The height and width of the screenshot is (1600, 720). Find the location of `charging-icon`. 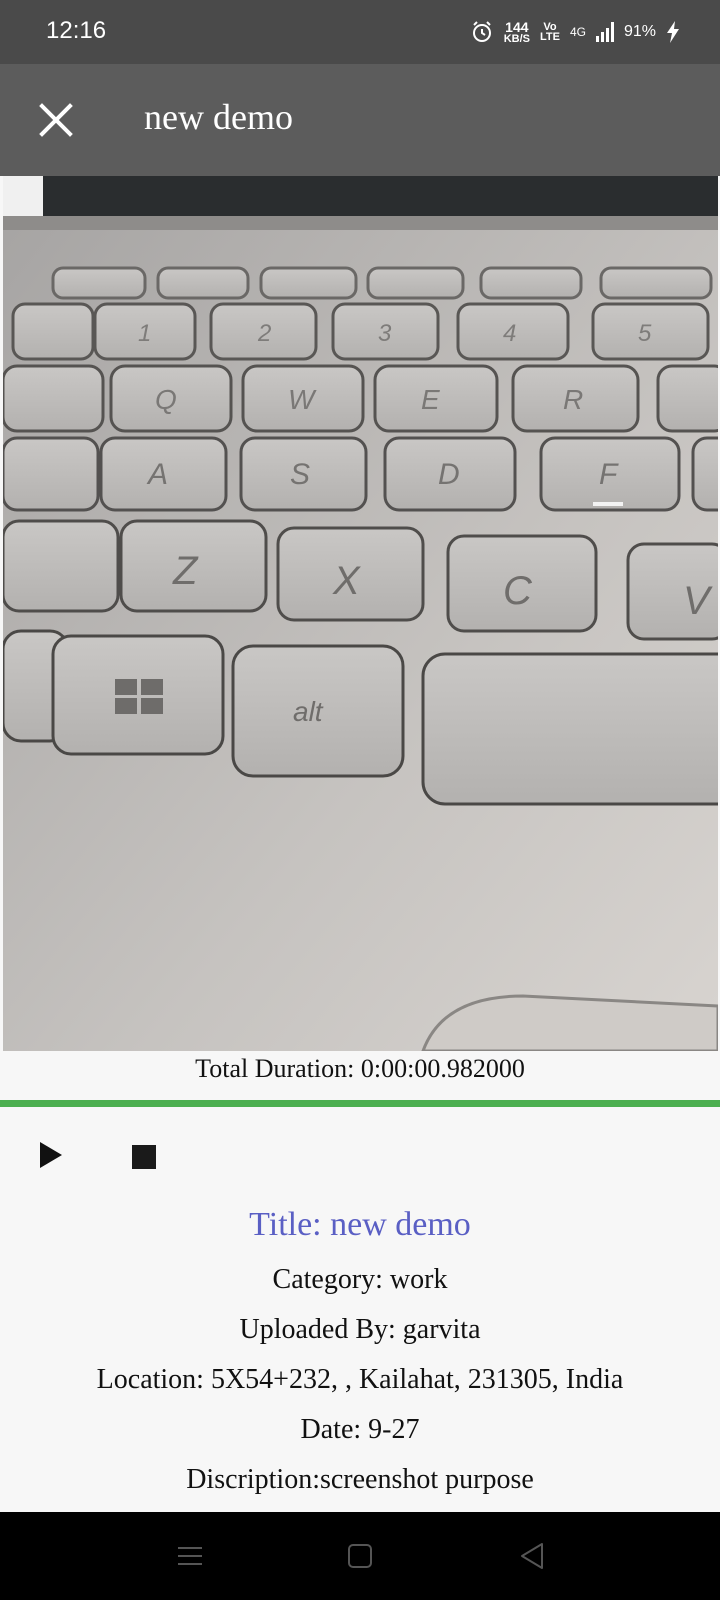

charging-icon is located at coordinates (673, 32).